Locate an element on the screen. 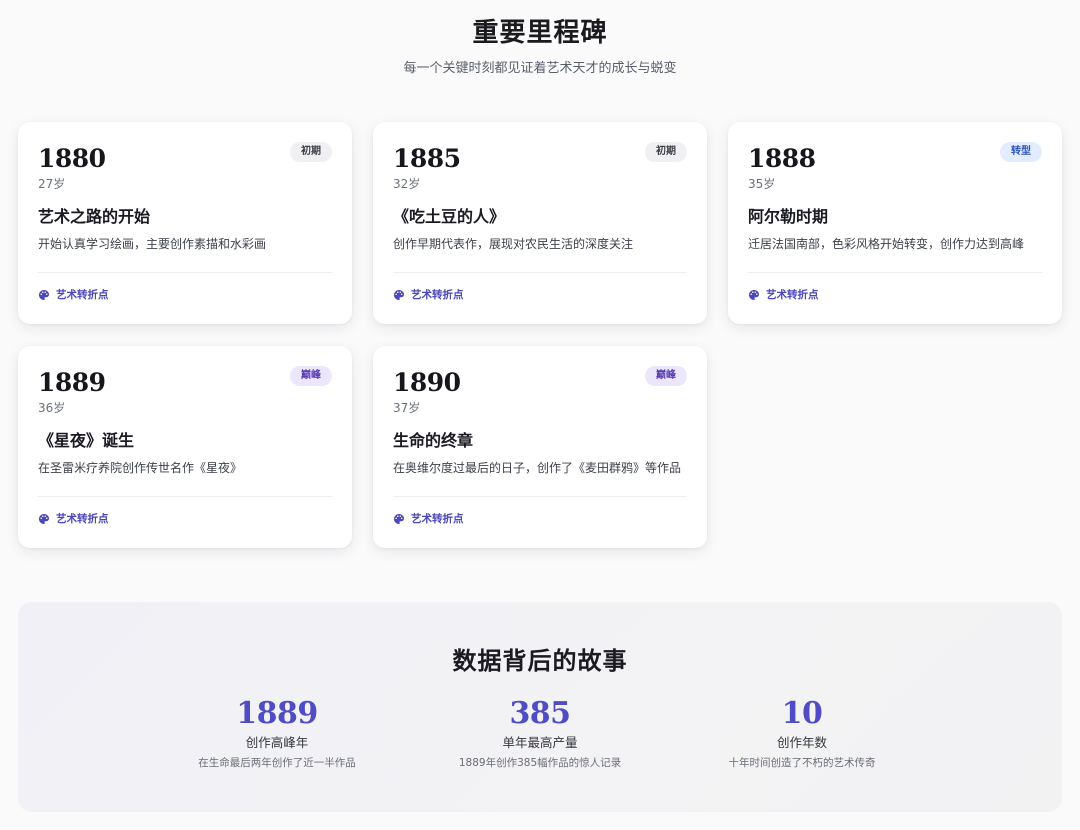 Image resolution: width=1080 pixels, height=830 pixels. stat-label: 单年最高产量 is located at coordinates (540, 742).